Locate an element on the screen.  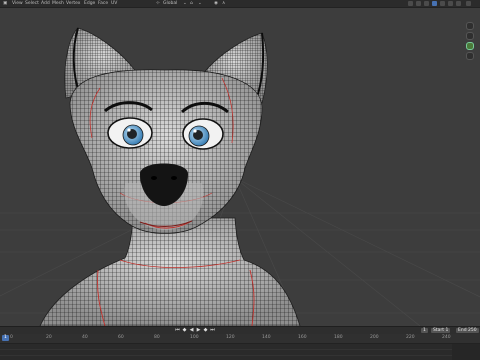
shading-options-icon is located at coordinates (468, 3).